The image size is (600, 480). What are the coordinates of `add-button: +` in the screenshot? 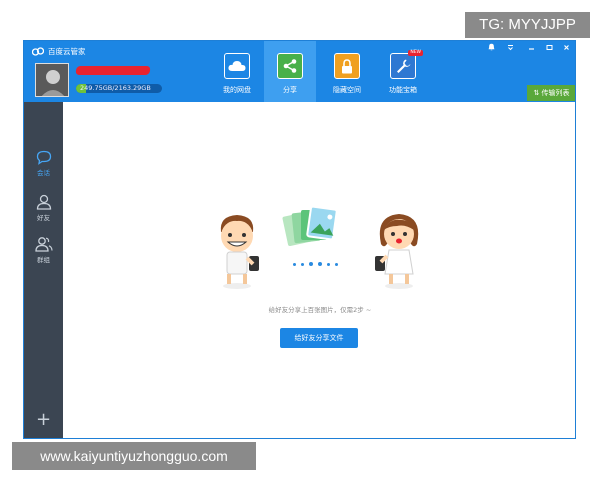 It's located at (43, 420).